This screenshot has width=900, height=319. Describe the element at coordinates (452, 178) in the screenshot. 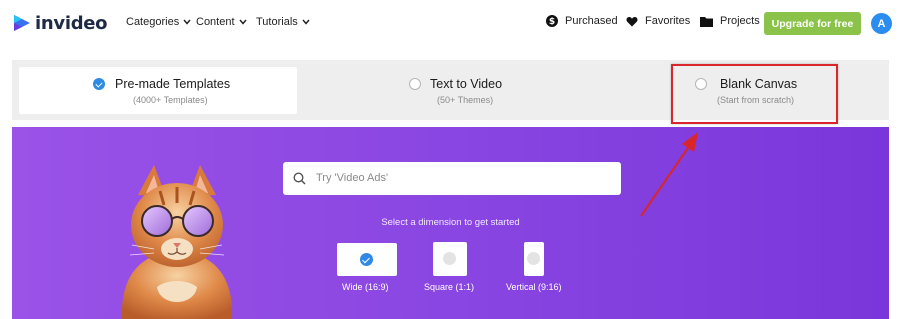

I see `template-search-input: Try 'Video Ads'` at that location.